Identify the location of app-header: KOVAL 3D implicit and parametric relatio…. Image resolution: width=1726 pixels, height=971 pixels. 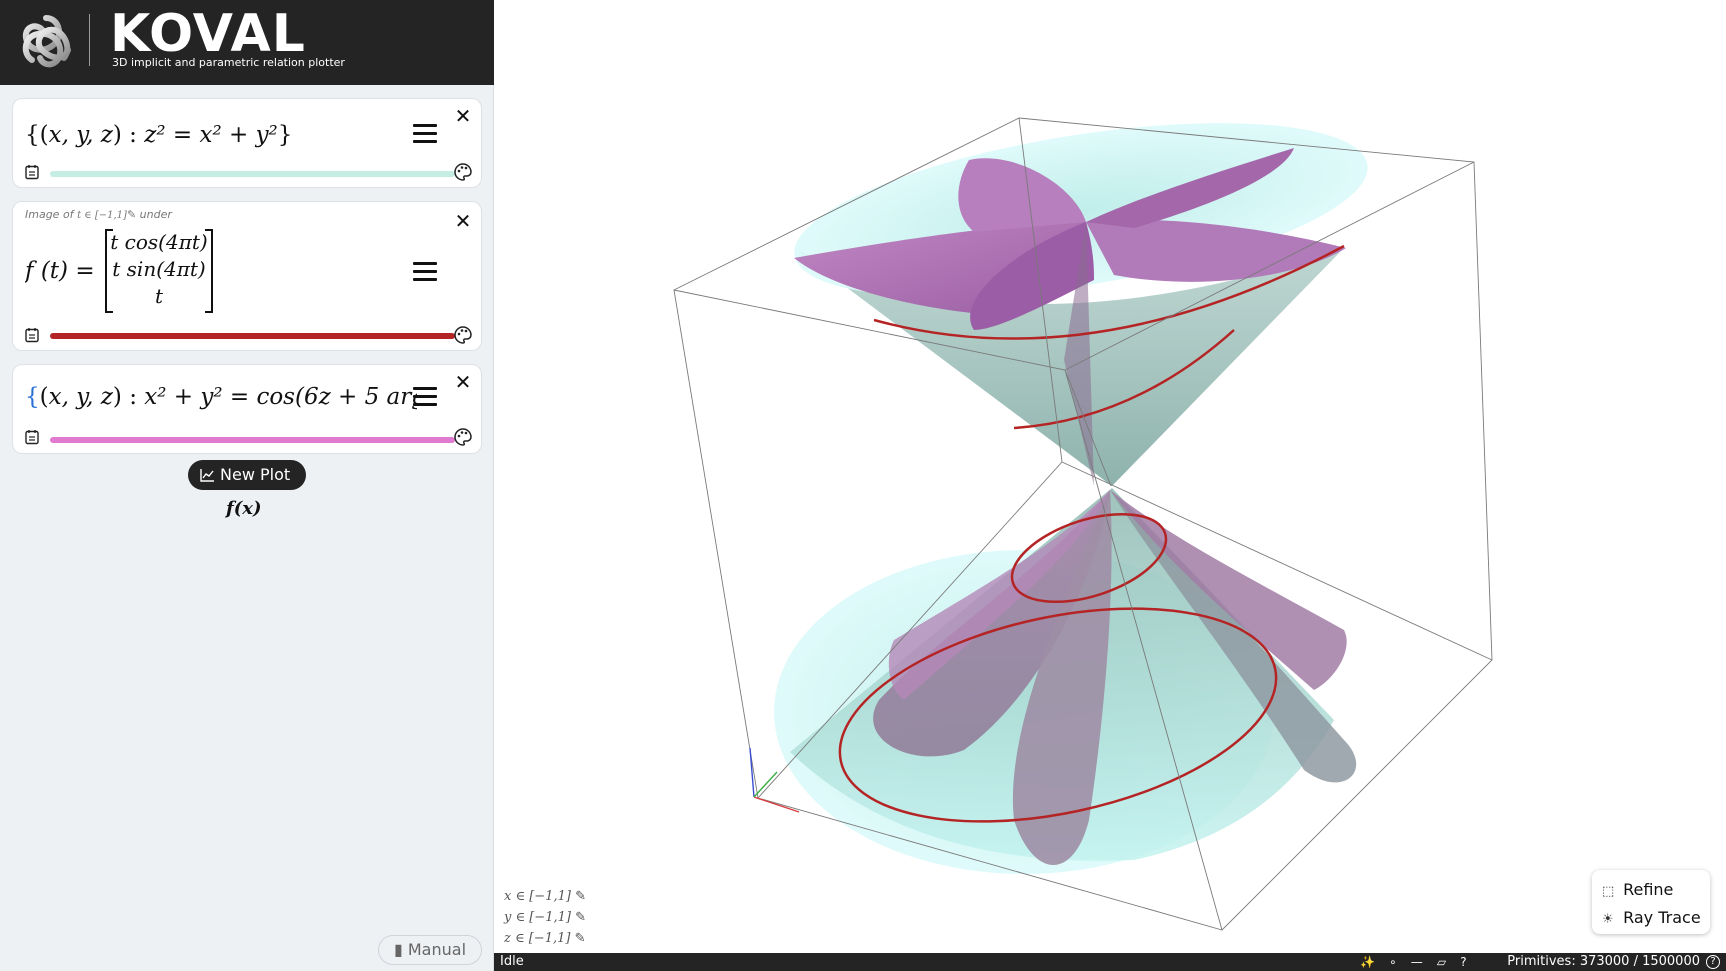
(247, 42).